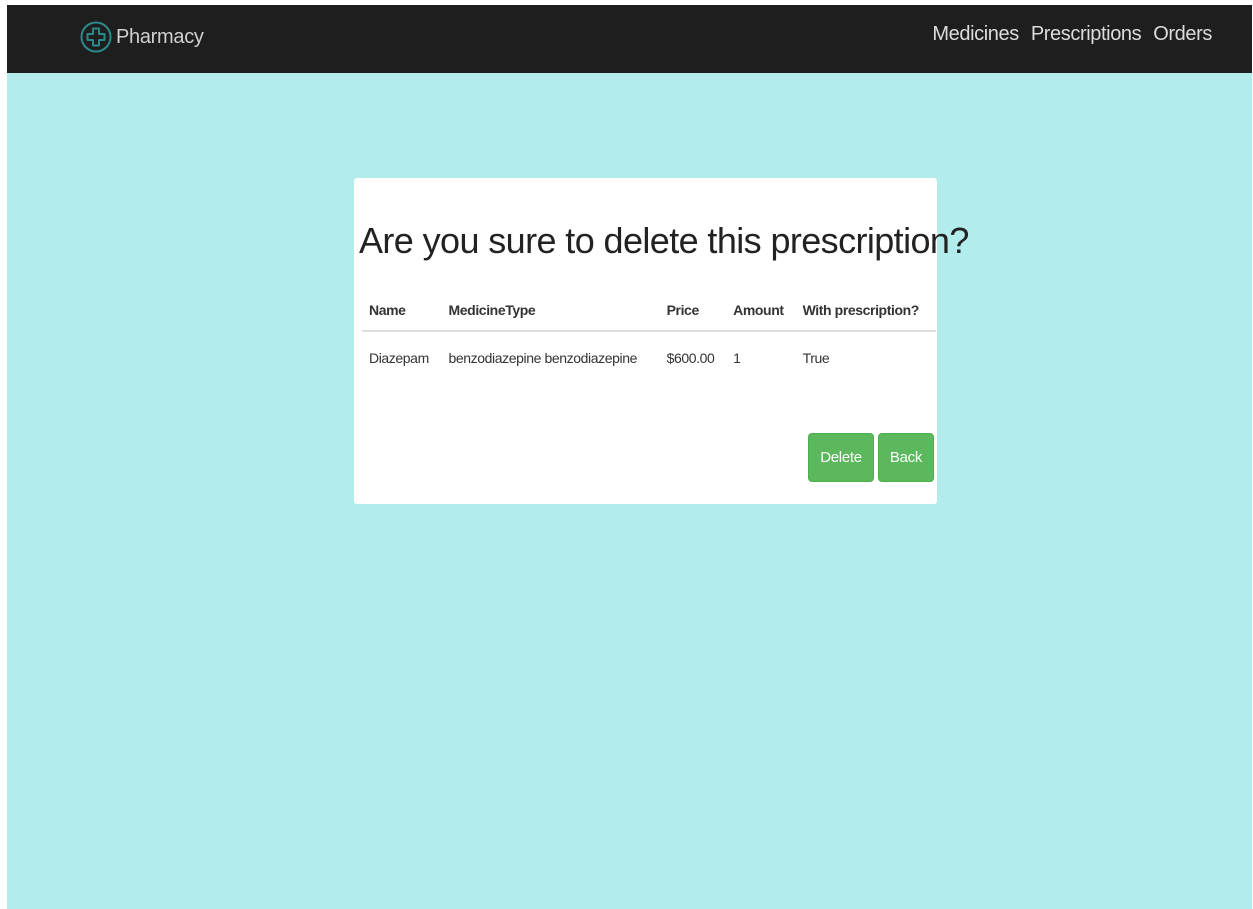 The width and height of the screenshot is (1253, 909). I want to click on navbar: Pharmacy Medicines Prescriptions Orders, so click(629, 39).